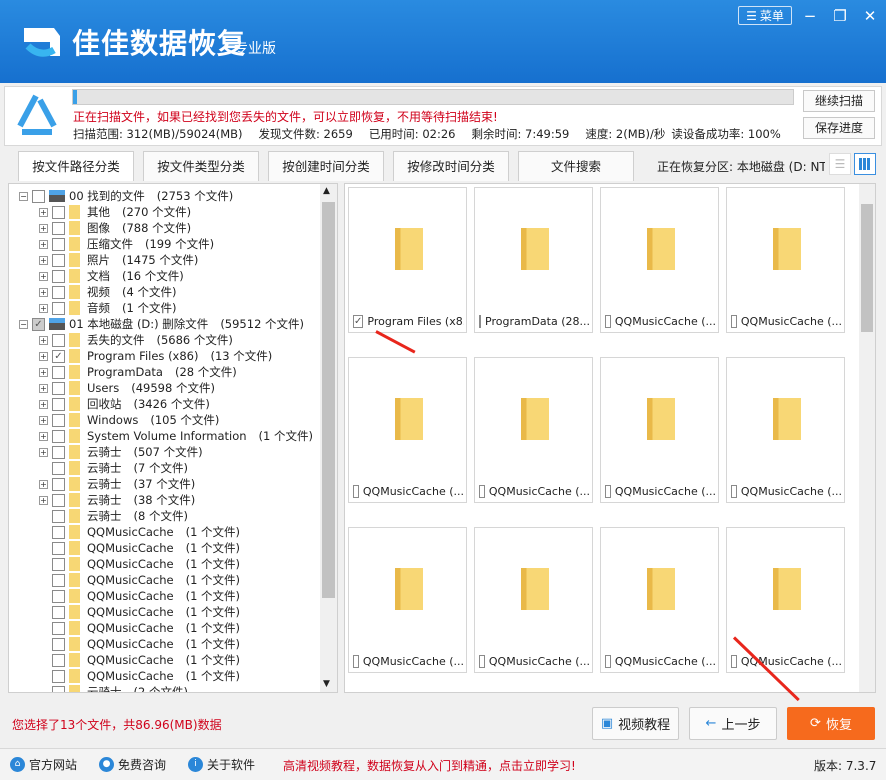  I want to click on tree-item: − ✓ 01 本地磁盘 (D:) 删除文件 (59512 个文件), so click(161, 324).